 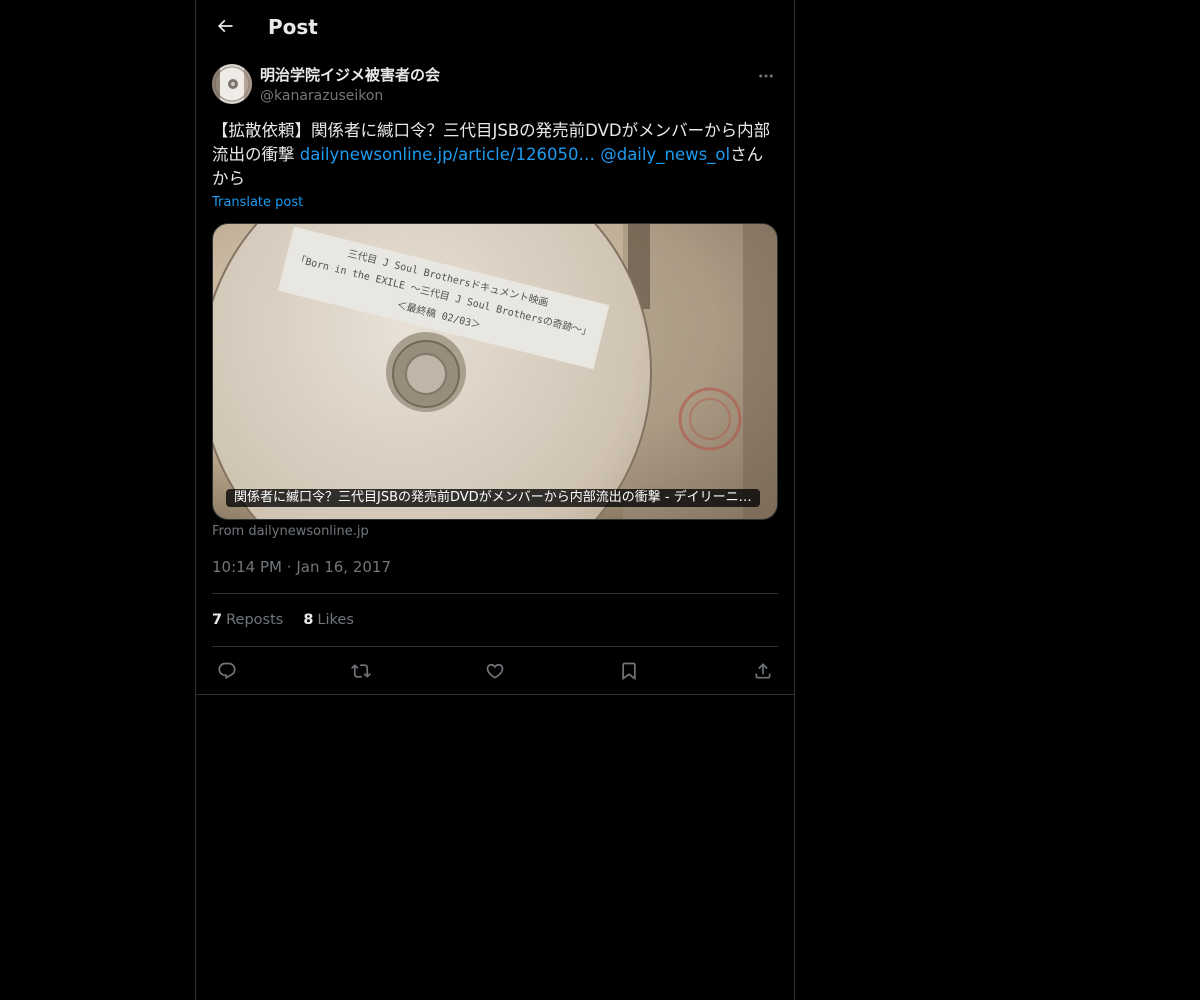 What do you see at coordinates (495, 86) in the screenshot?
I see `post-author: 明治学院イジメ被害者の会 @kanarazuseikon` at bounding box center [495, 86].